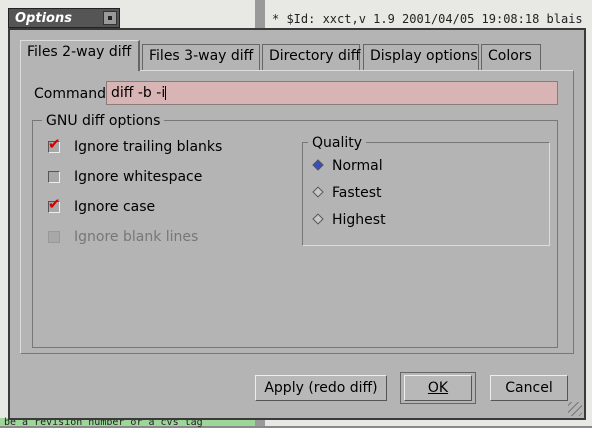  I want to click on ok-label: OK, so click(438, 388).